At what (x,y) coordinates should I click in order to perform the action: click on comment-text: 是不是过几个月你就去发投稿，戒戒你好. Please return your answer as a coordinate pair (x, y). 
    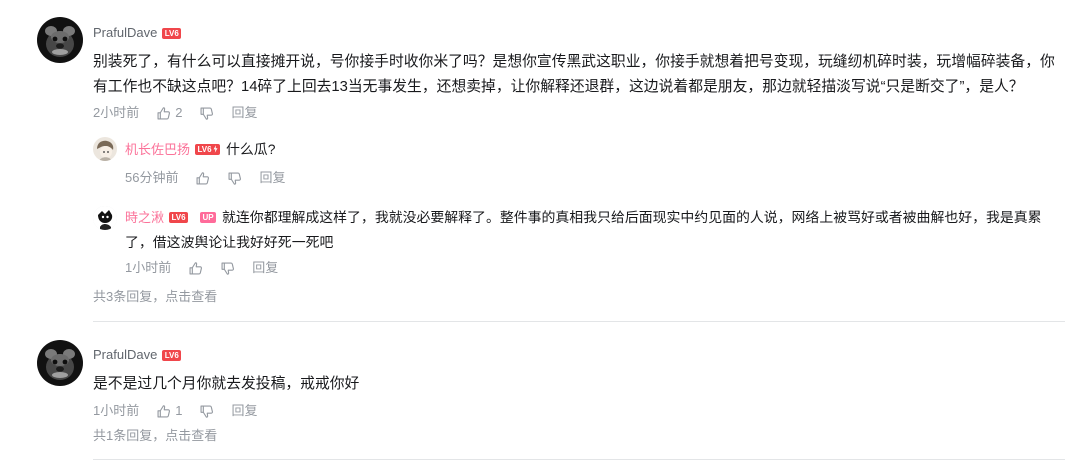
    Looking at the image, I should click on (226, 384).